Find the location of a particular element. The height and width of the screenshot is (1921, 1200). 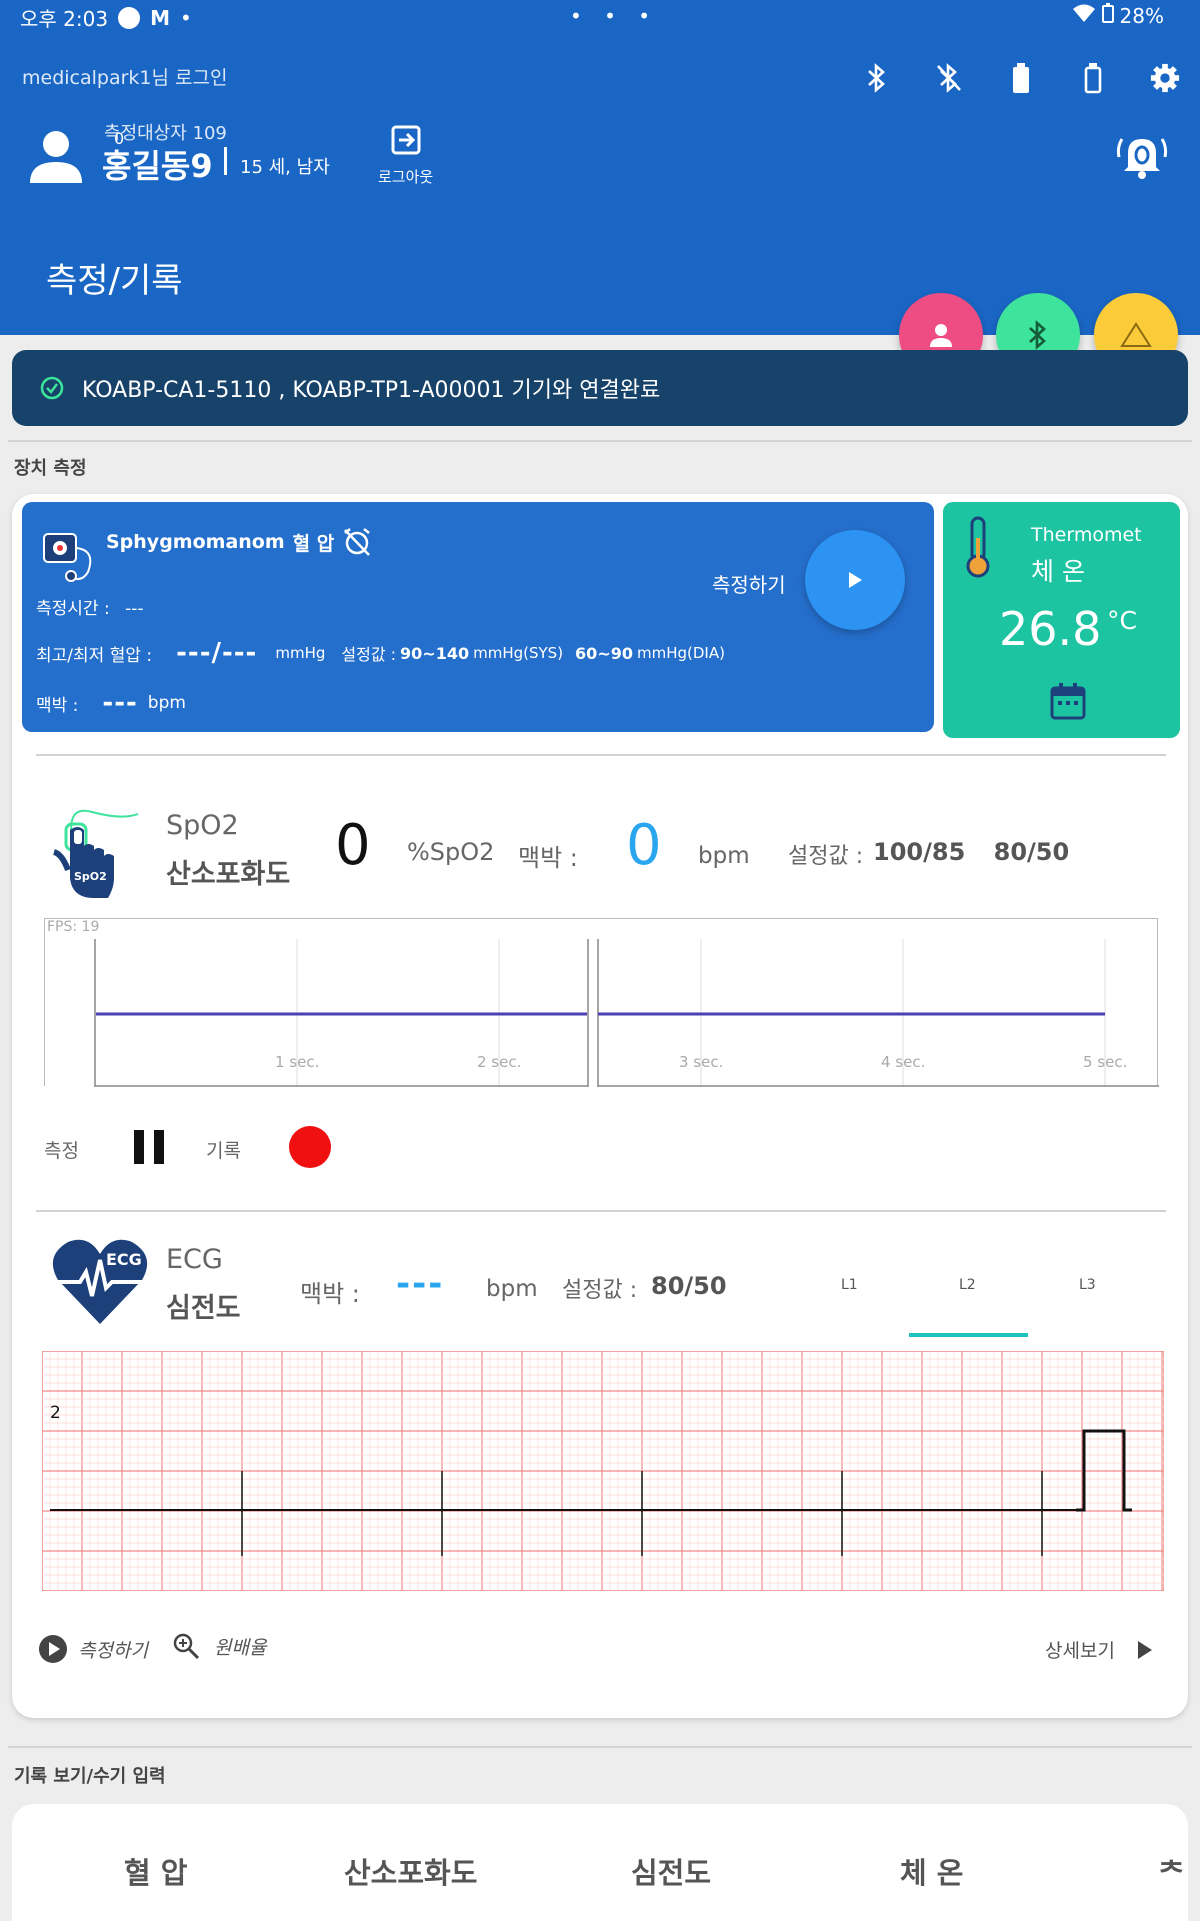

tick-4-sec: 4 sec. is located at coordinates (903, 1062).